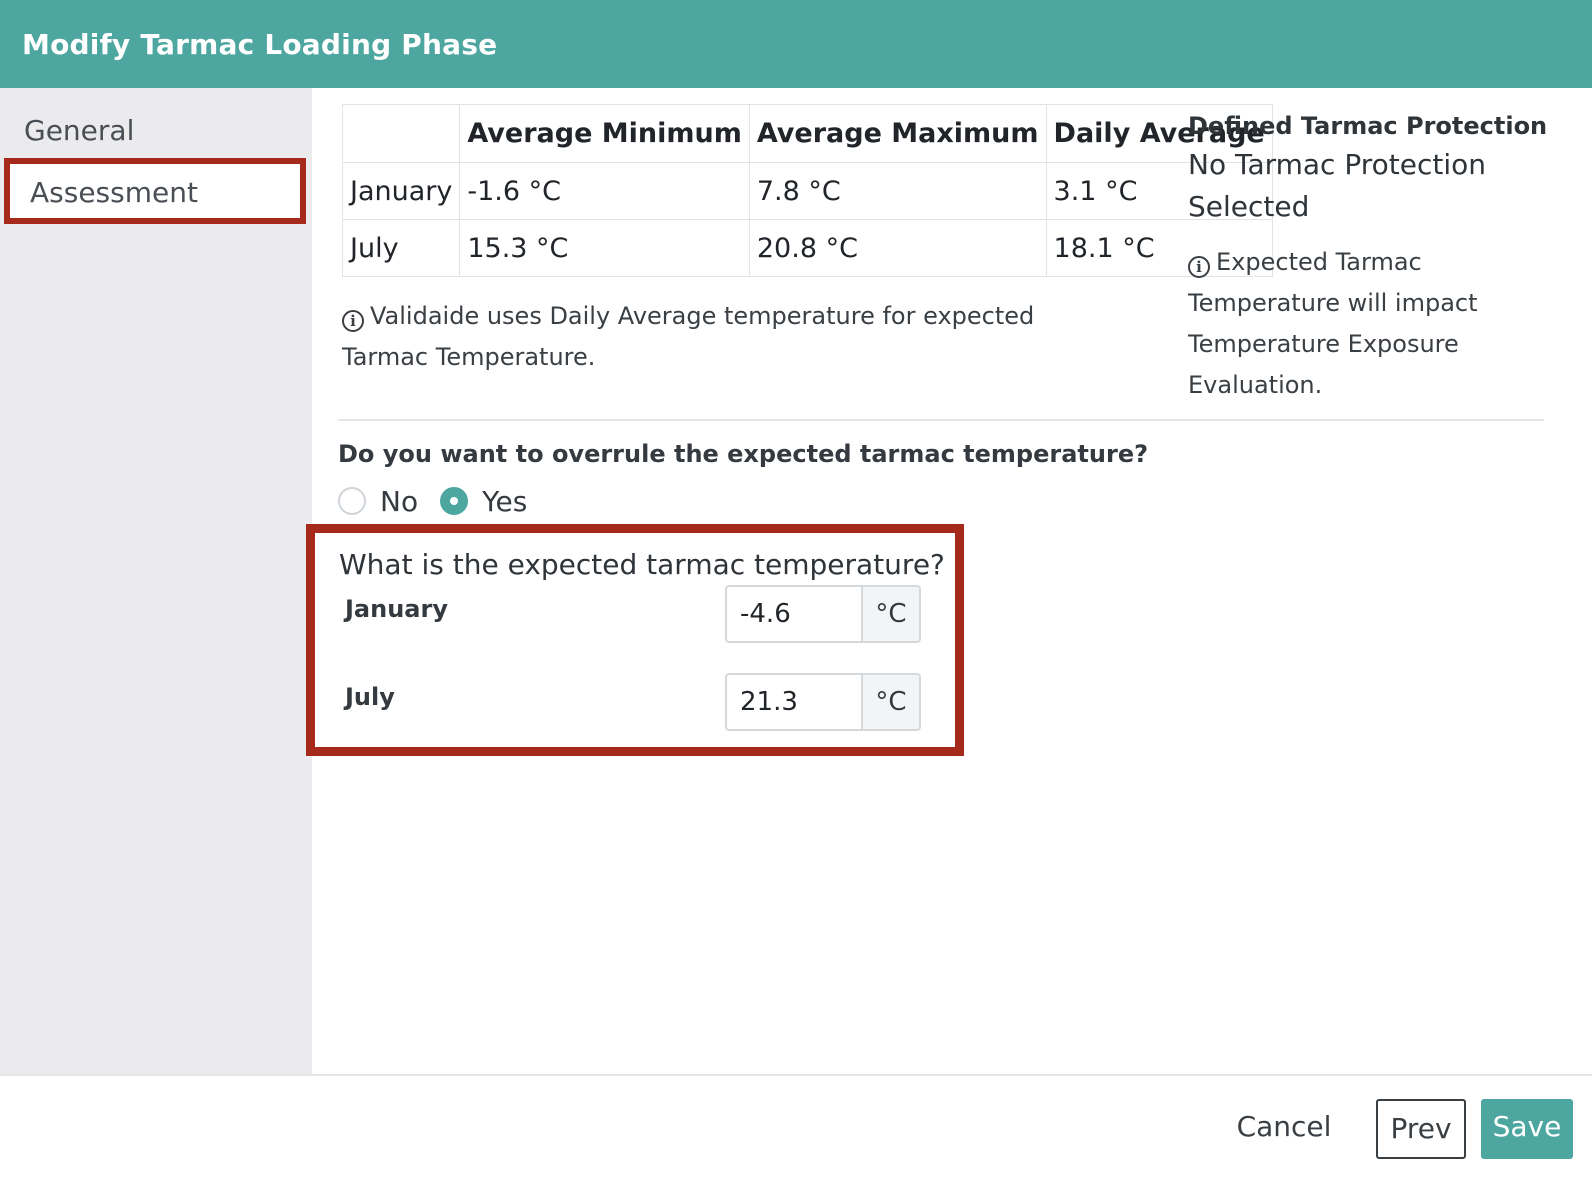  I want to click on radio-no: No, so click(378, 501).